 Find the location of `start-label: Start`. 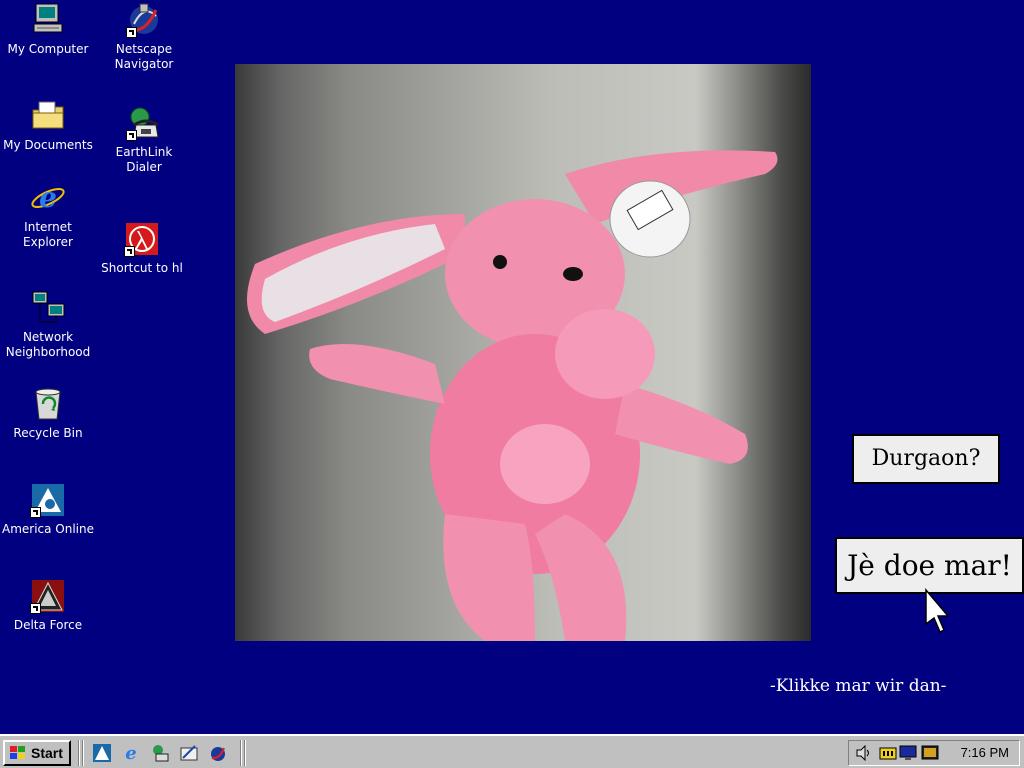

start-label: Start is located at coordinates (47, 753).